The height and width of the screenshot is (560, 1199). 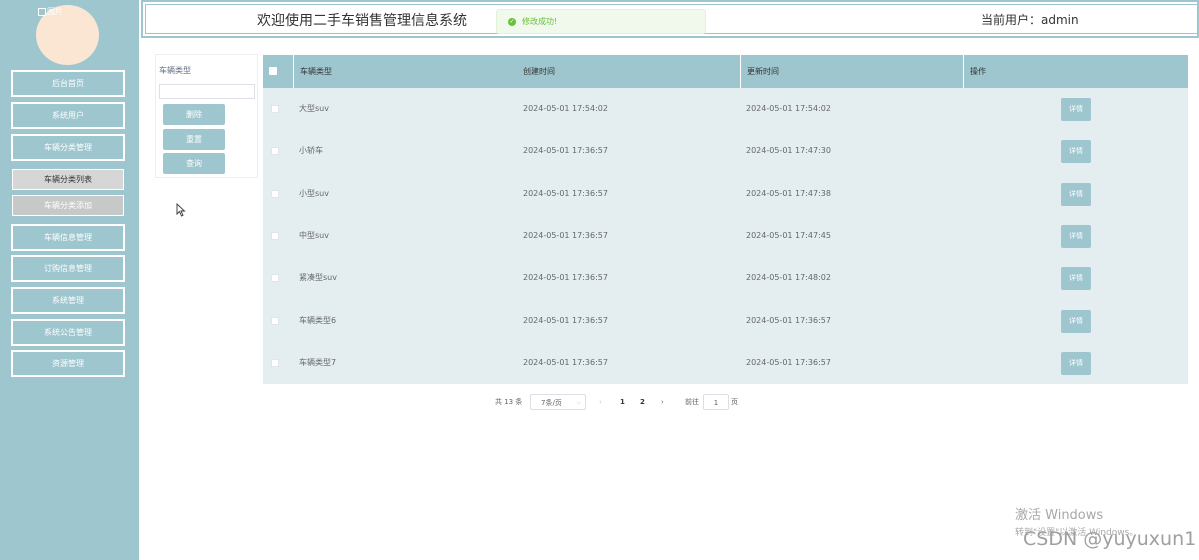 What do you see at coordinates (68, 83) in the screenshot?
I see `sidebar-item-home: 后台首页` at bounding box center [68, 83].